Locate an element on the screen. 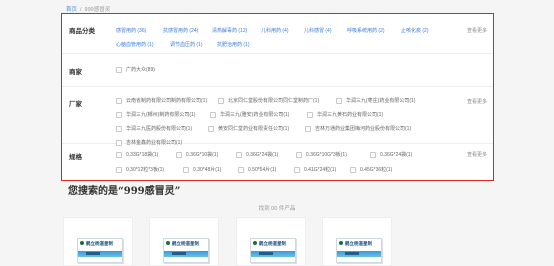 The image size is (554, 266). manufacturer-option-label: 华润三九(郴州)制药有限公司(1) is located at coordinates (161, 115).